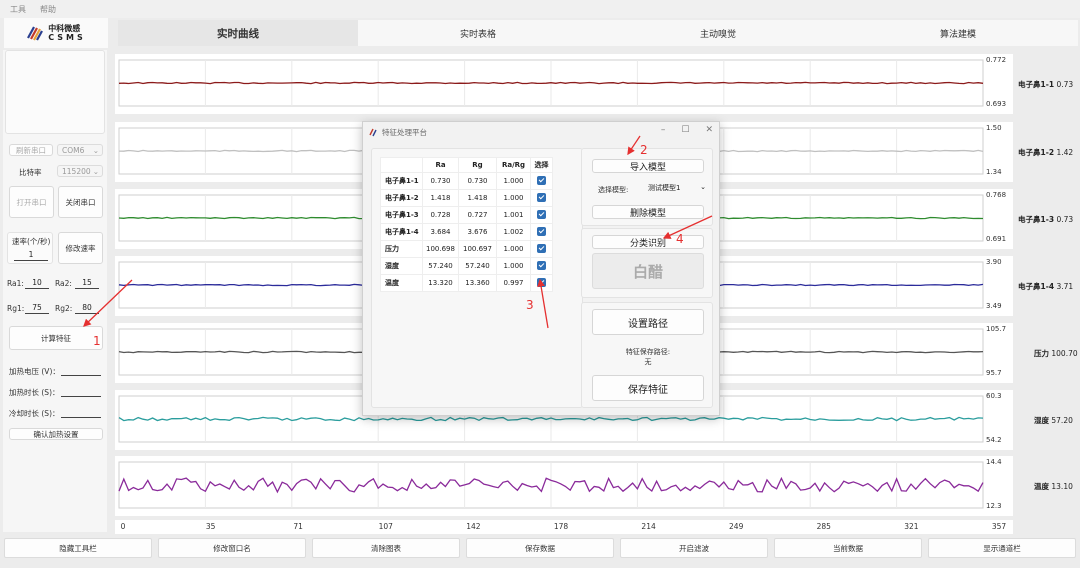  Describe the element at coordinates (97, 341) in the screenshot. I see `annotation-number-1: 1` at that location.